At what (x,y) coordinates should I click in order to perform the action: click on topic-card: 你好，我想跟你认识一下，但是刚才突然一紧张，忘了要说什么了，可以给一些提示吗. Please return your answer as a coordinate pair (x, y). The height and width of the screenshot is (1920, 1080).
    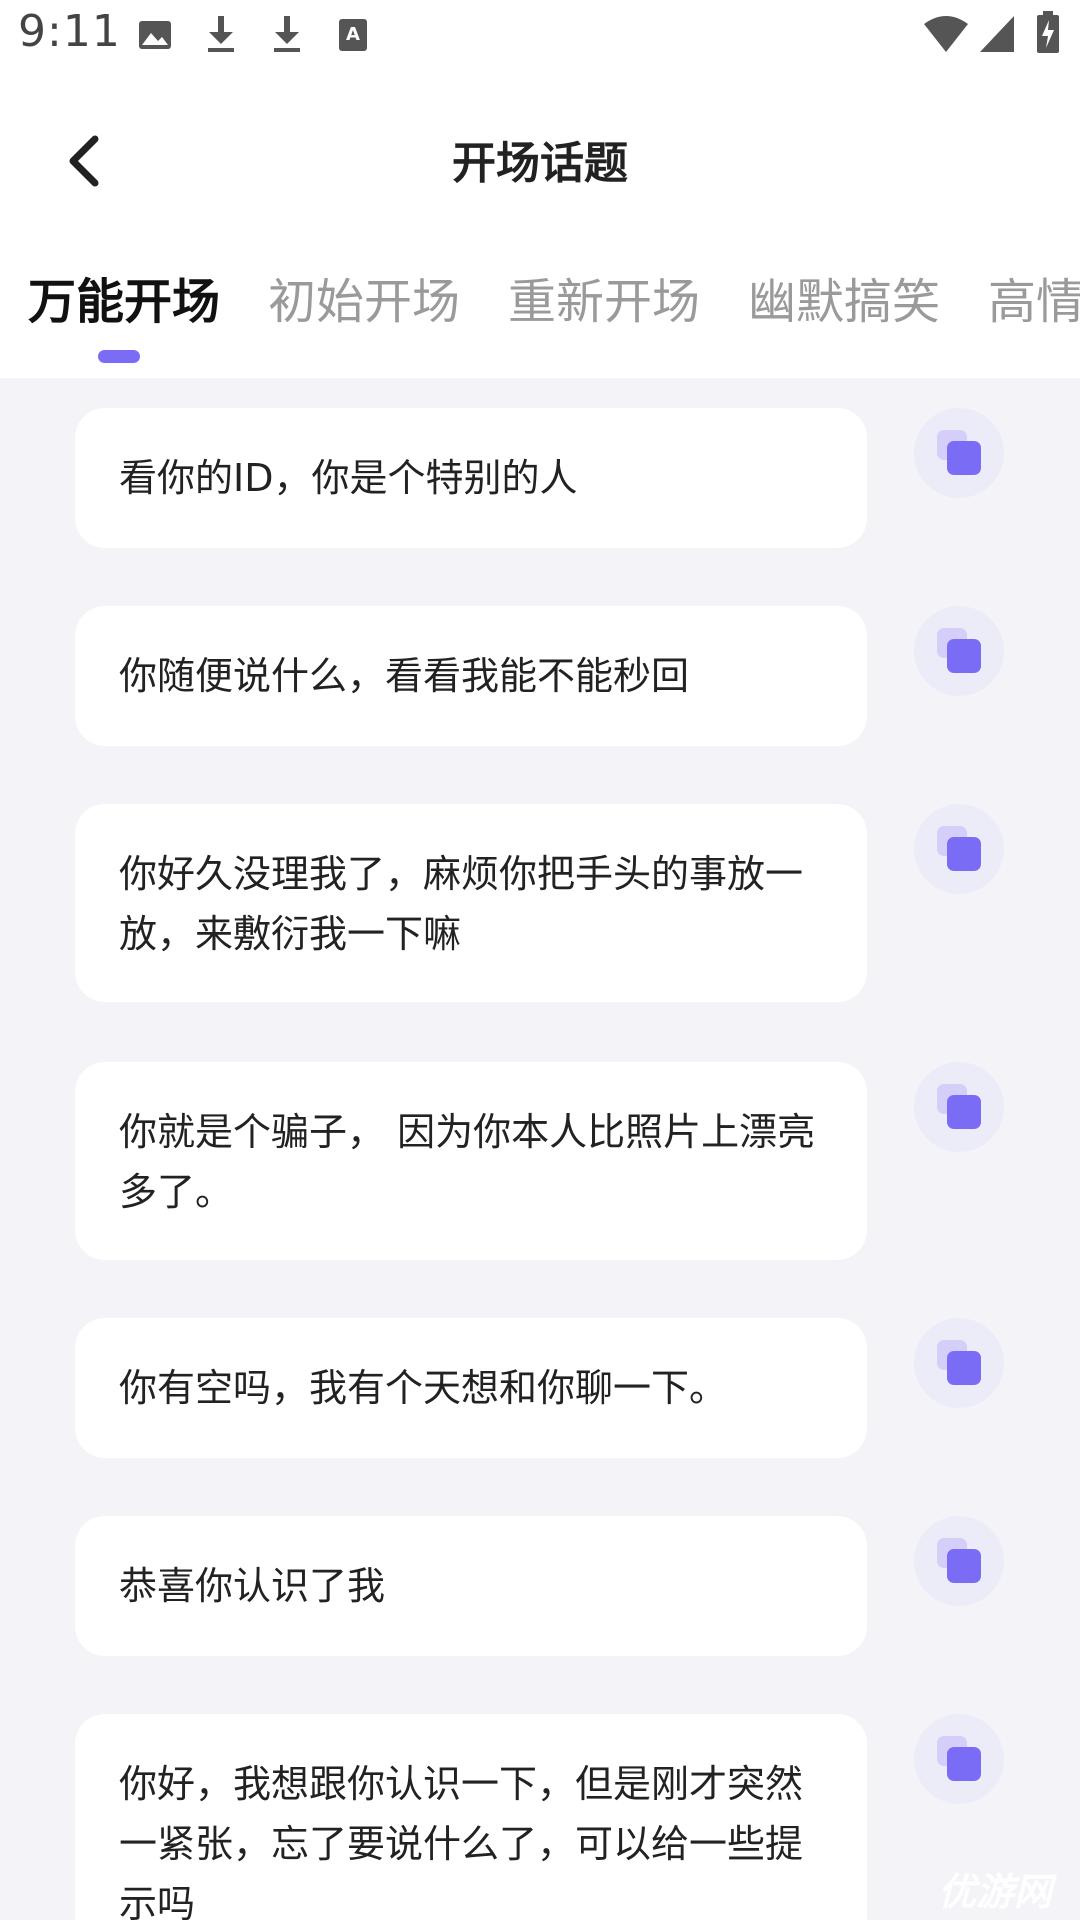
    Looking at the image, I should click on (471, 1817).